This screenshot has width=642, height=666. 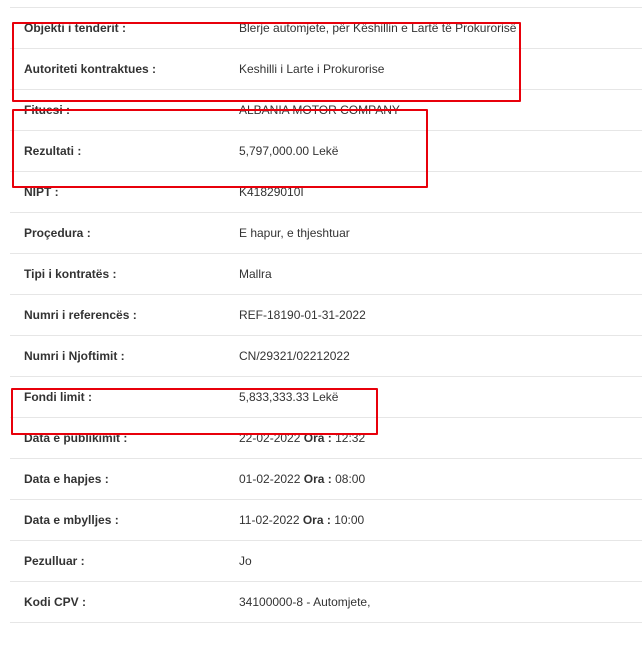 What do you see at coordinates (58, 397) in the screenshot?
I see `row-label: Fondi limit :` at bounding box center [58, 397].